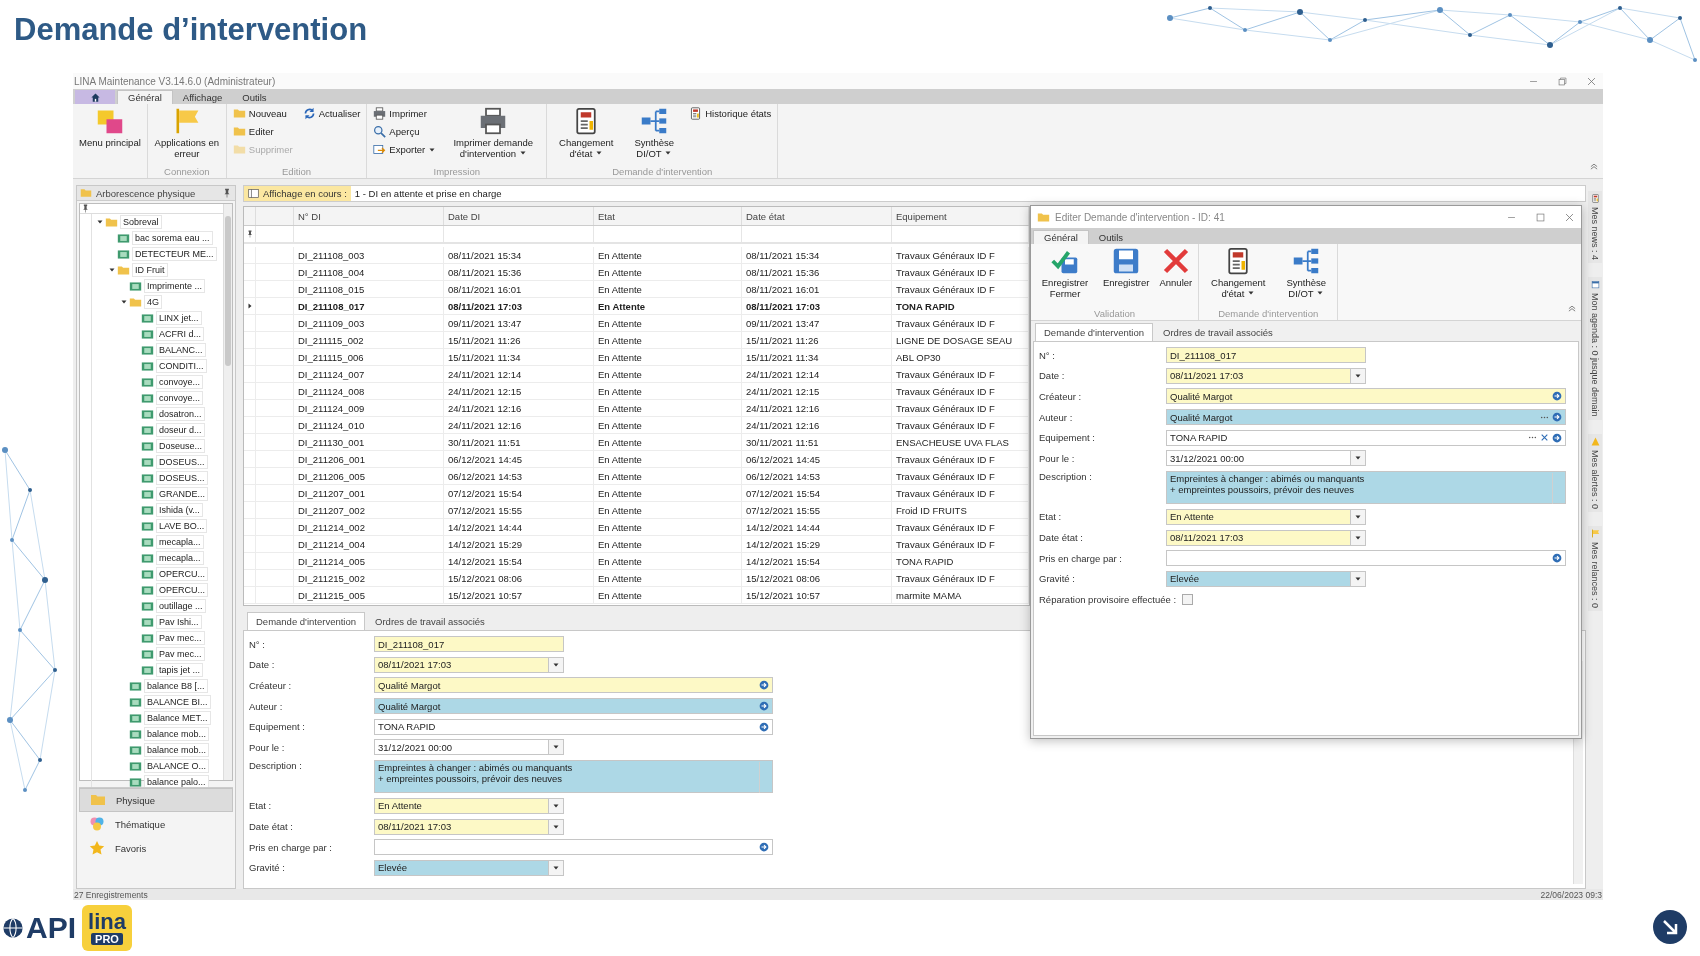 The image size is (1700, 956). Describe the element at coordinates (306, 621) in the screenshot. I see `form-tab: Demande d'intervention` at that location.